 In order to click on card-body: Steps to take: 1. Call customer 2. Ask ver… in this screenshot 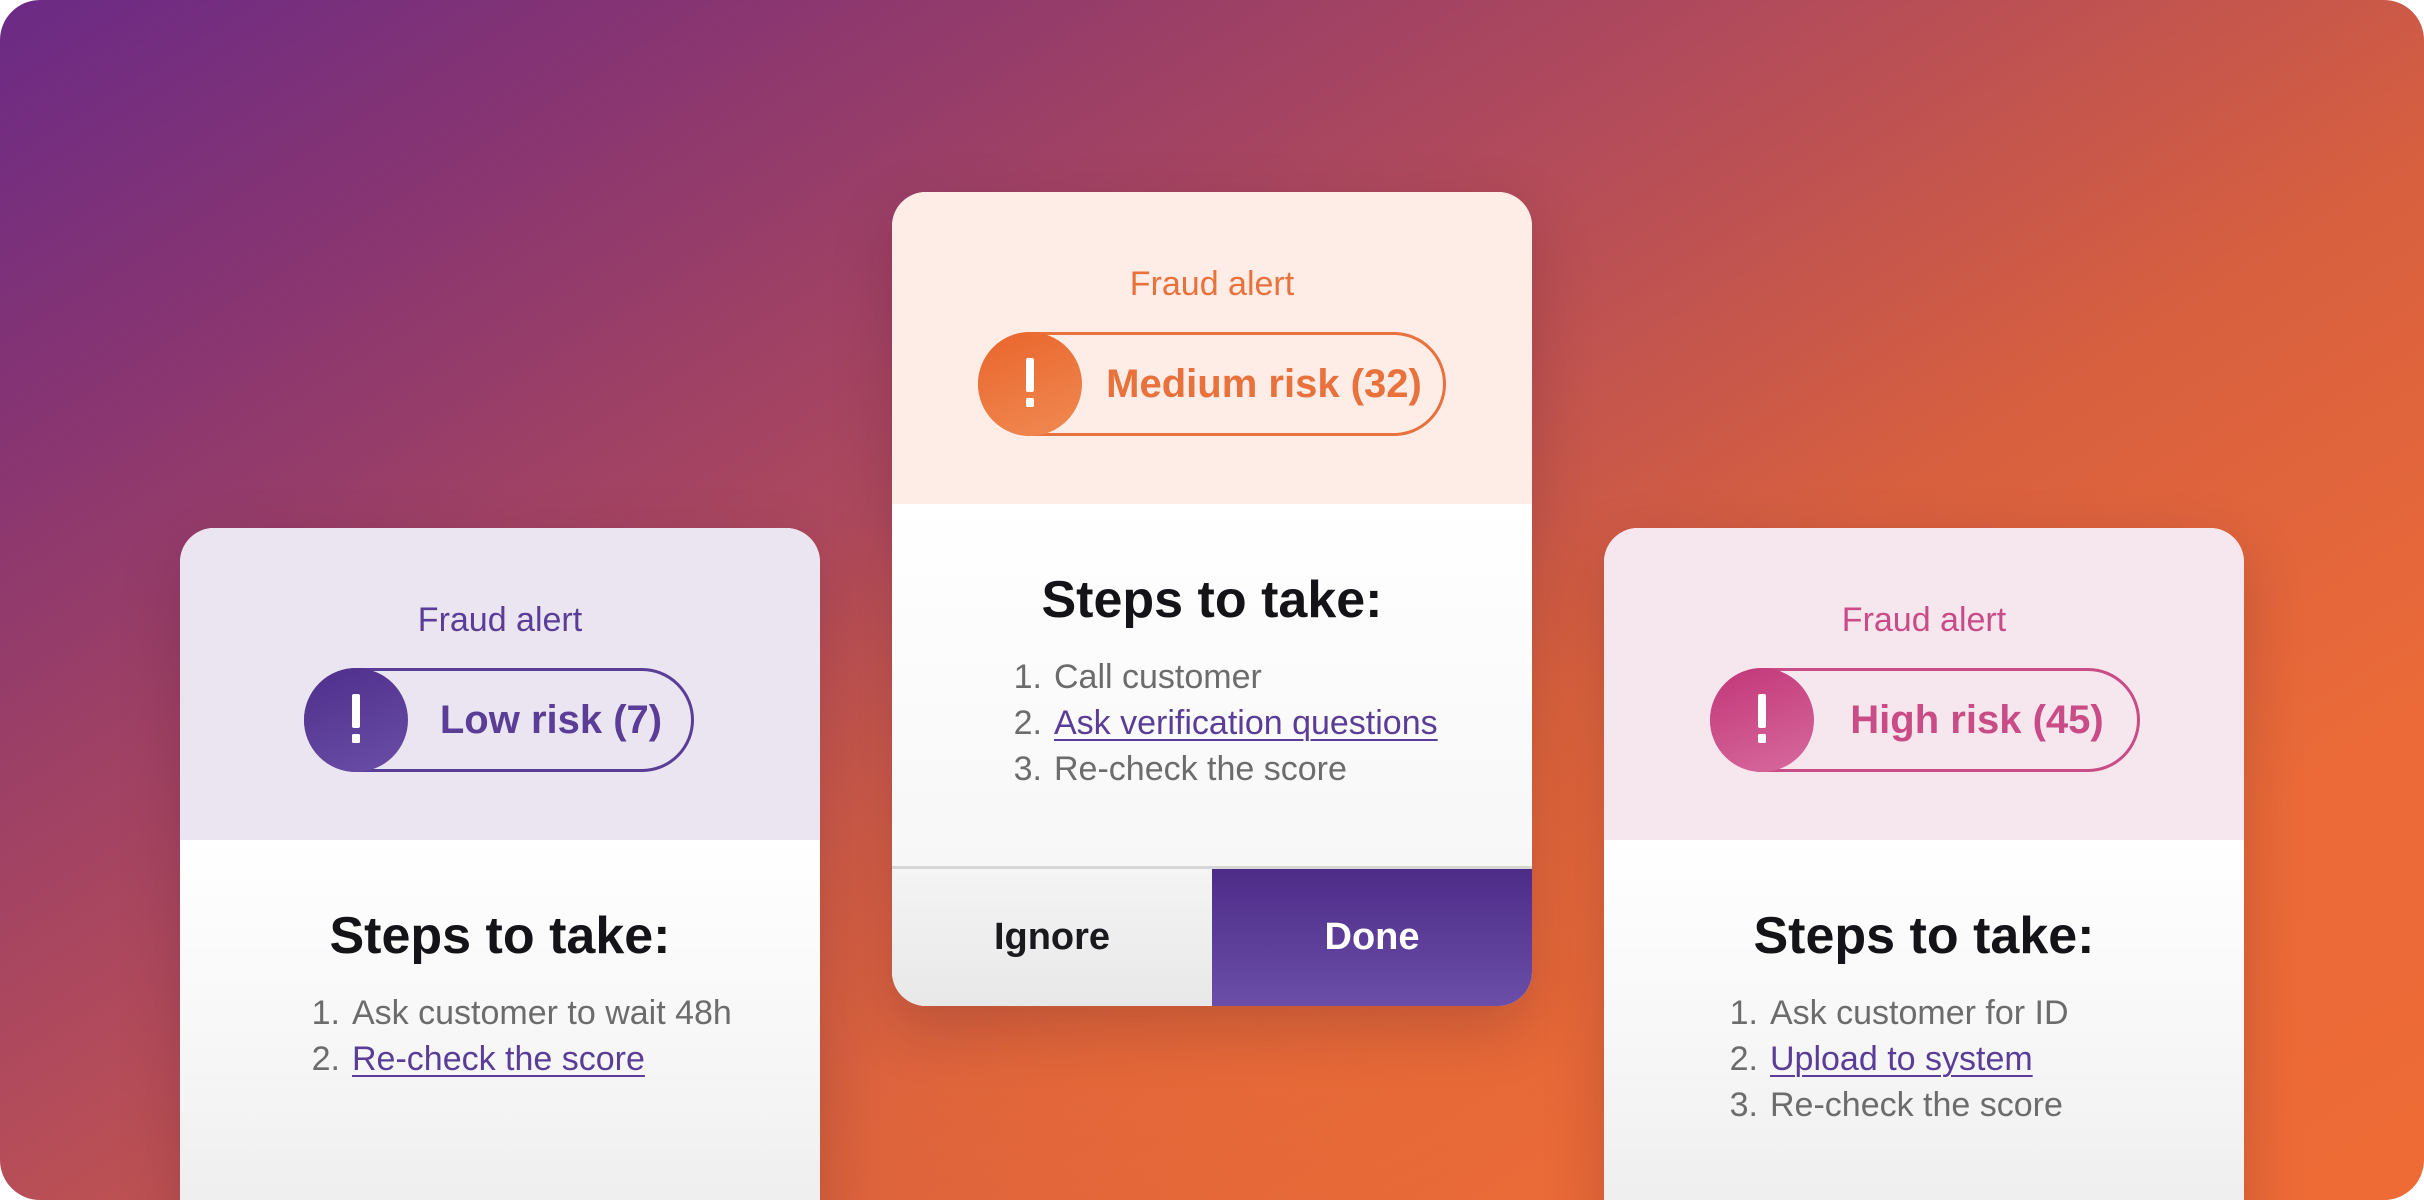, I will do `click(1212, 685)`.